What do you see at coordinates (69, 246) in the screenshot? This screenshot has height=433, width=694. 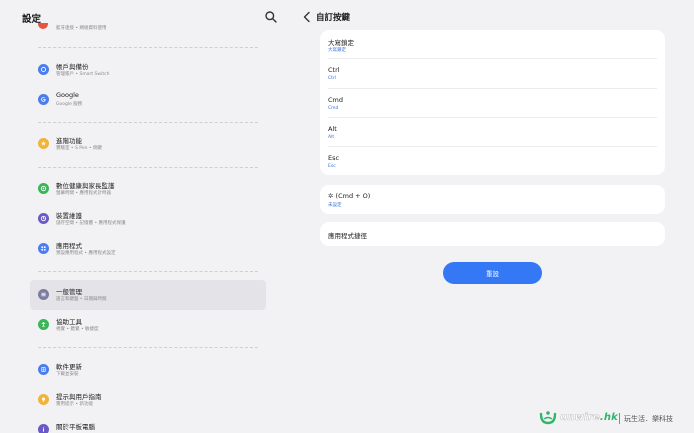 I see `settings-item-title: 應用程式` at bounding box center [69, 246].